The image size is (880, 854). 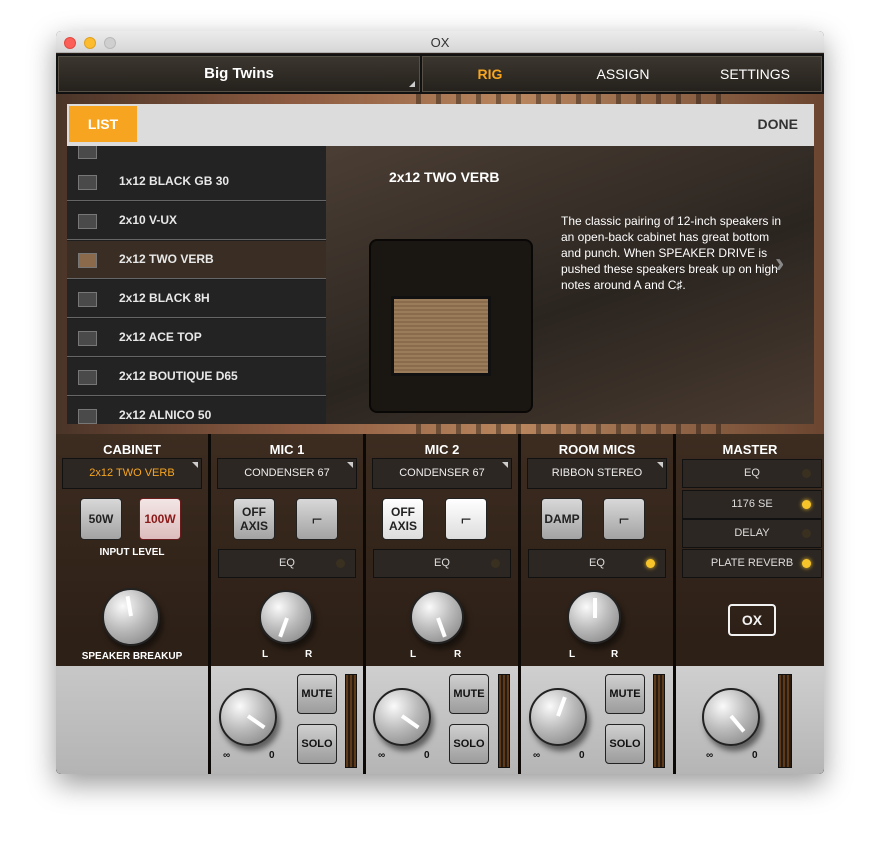 I want to click on mic1-eq-button: EQ, so click(x=287, y=563).